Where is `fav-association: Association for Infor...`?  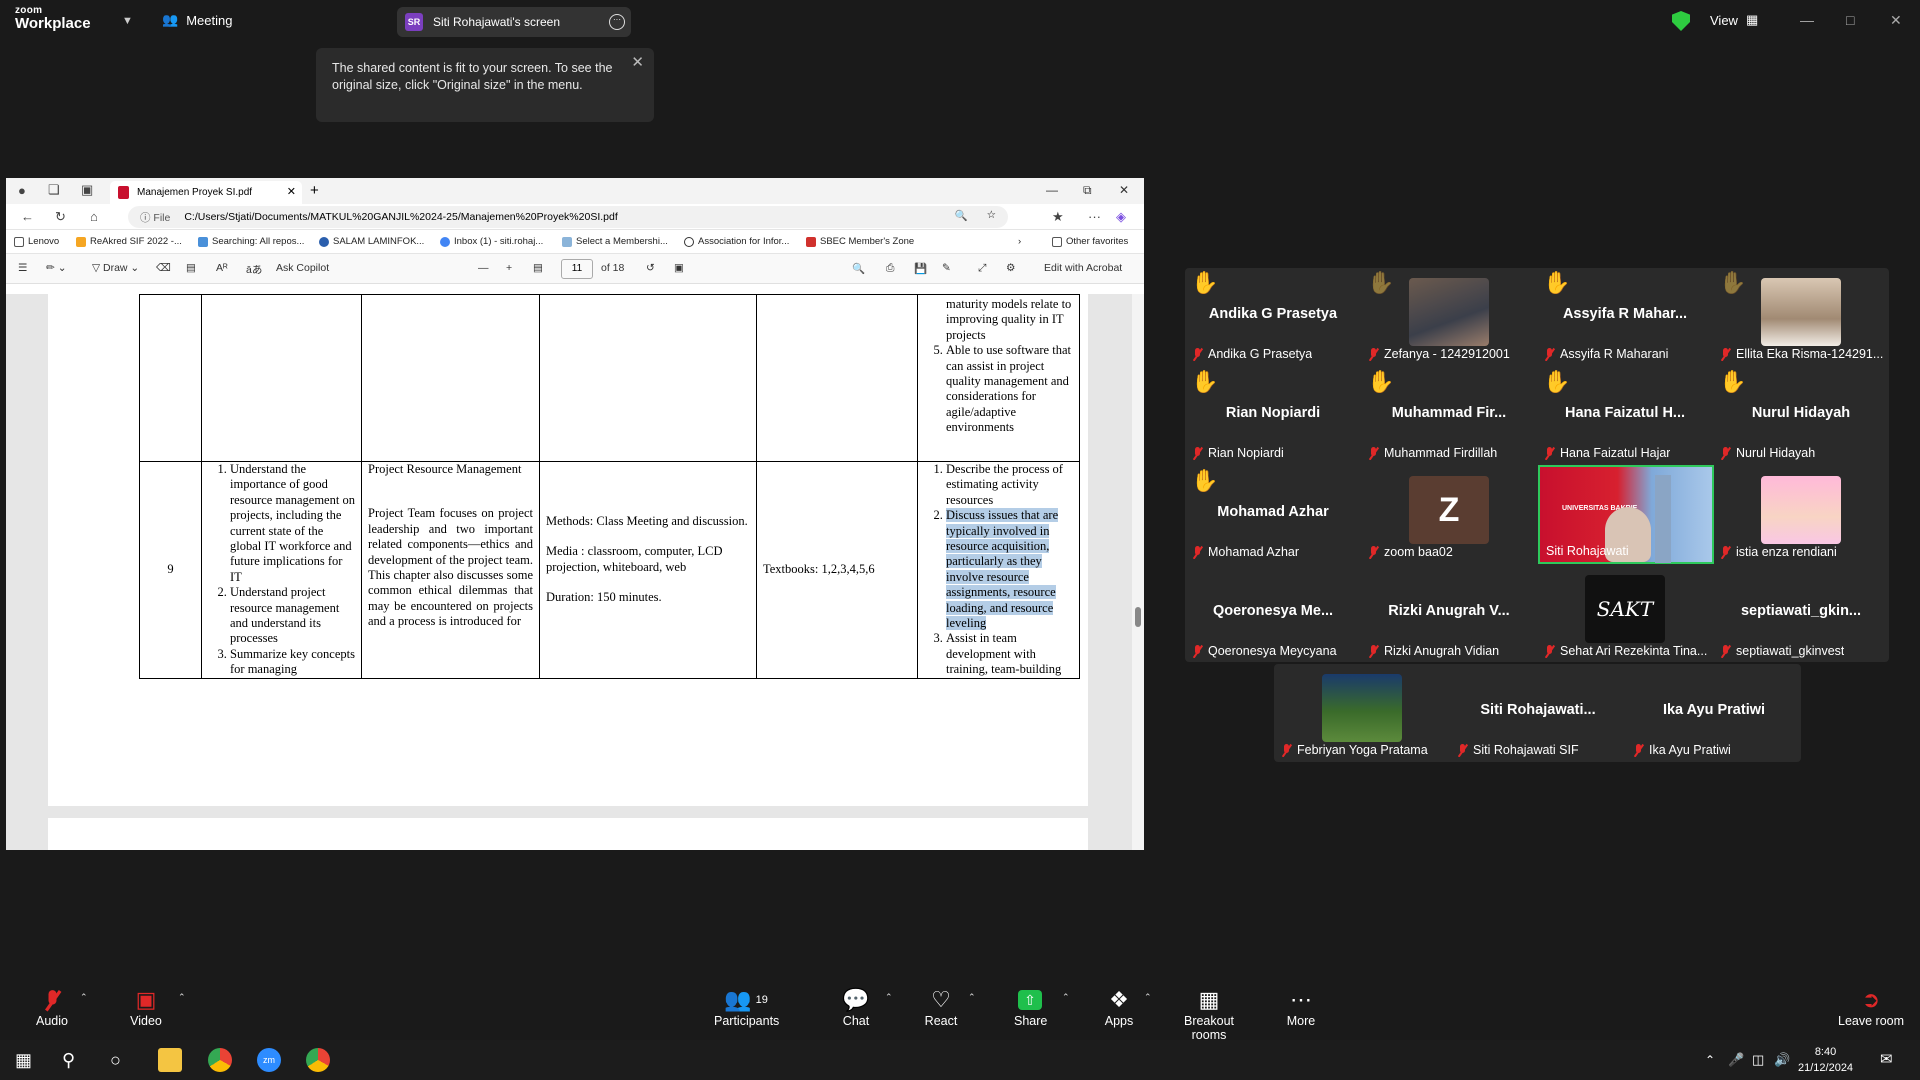
fav-association: Association for Infor... is located at coordinates (736, 241).